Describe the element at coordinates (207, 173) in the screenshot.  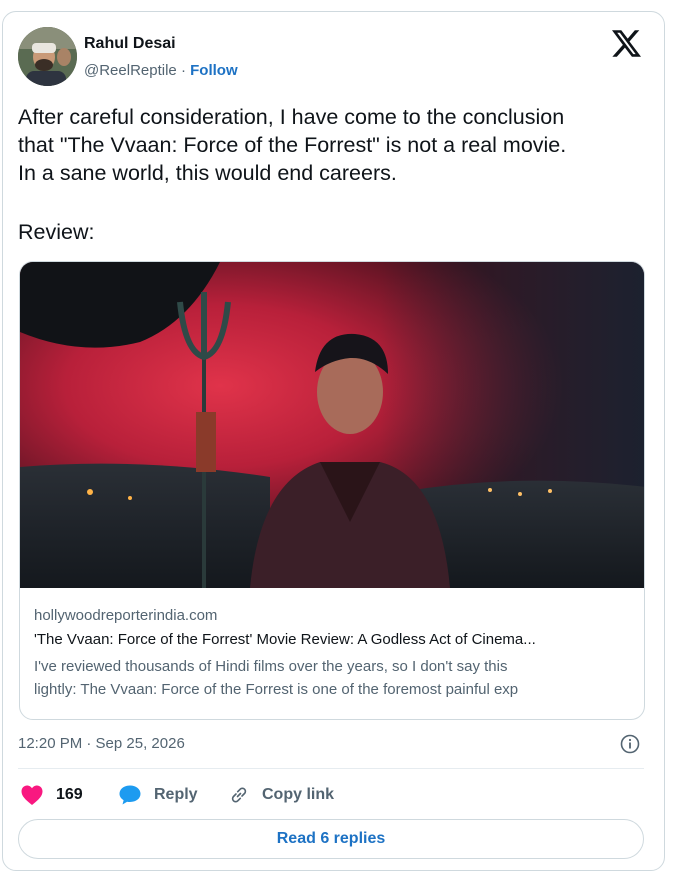
I see `tweet-text-line: In a sane world, this would end careers.` at that location.